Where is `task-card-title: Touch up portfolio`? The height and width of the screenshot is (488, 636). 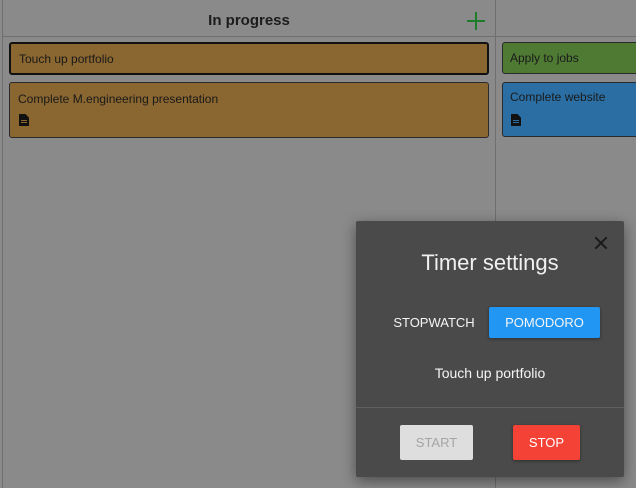
task-card-title: Touch up portfolio is located at coordinates (66, 59).